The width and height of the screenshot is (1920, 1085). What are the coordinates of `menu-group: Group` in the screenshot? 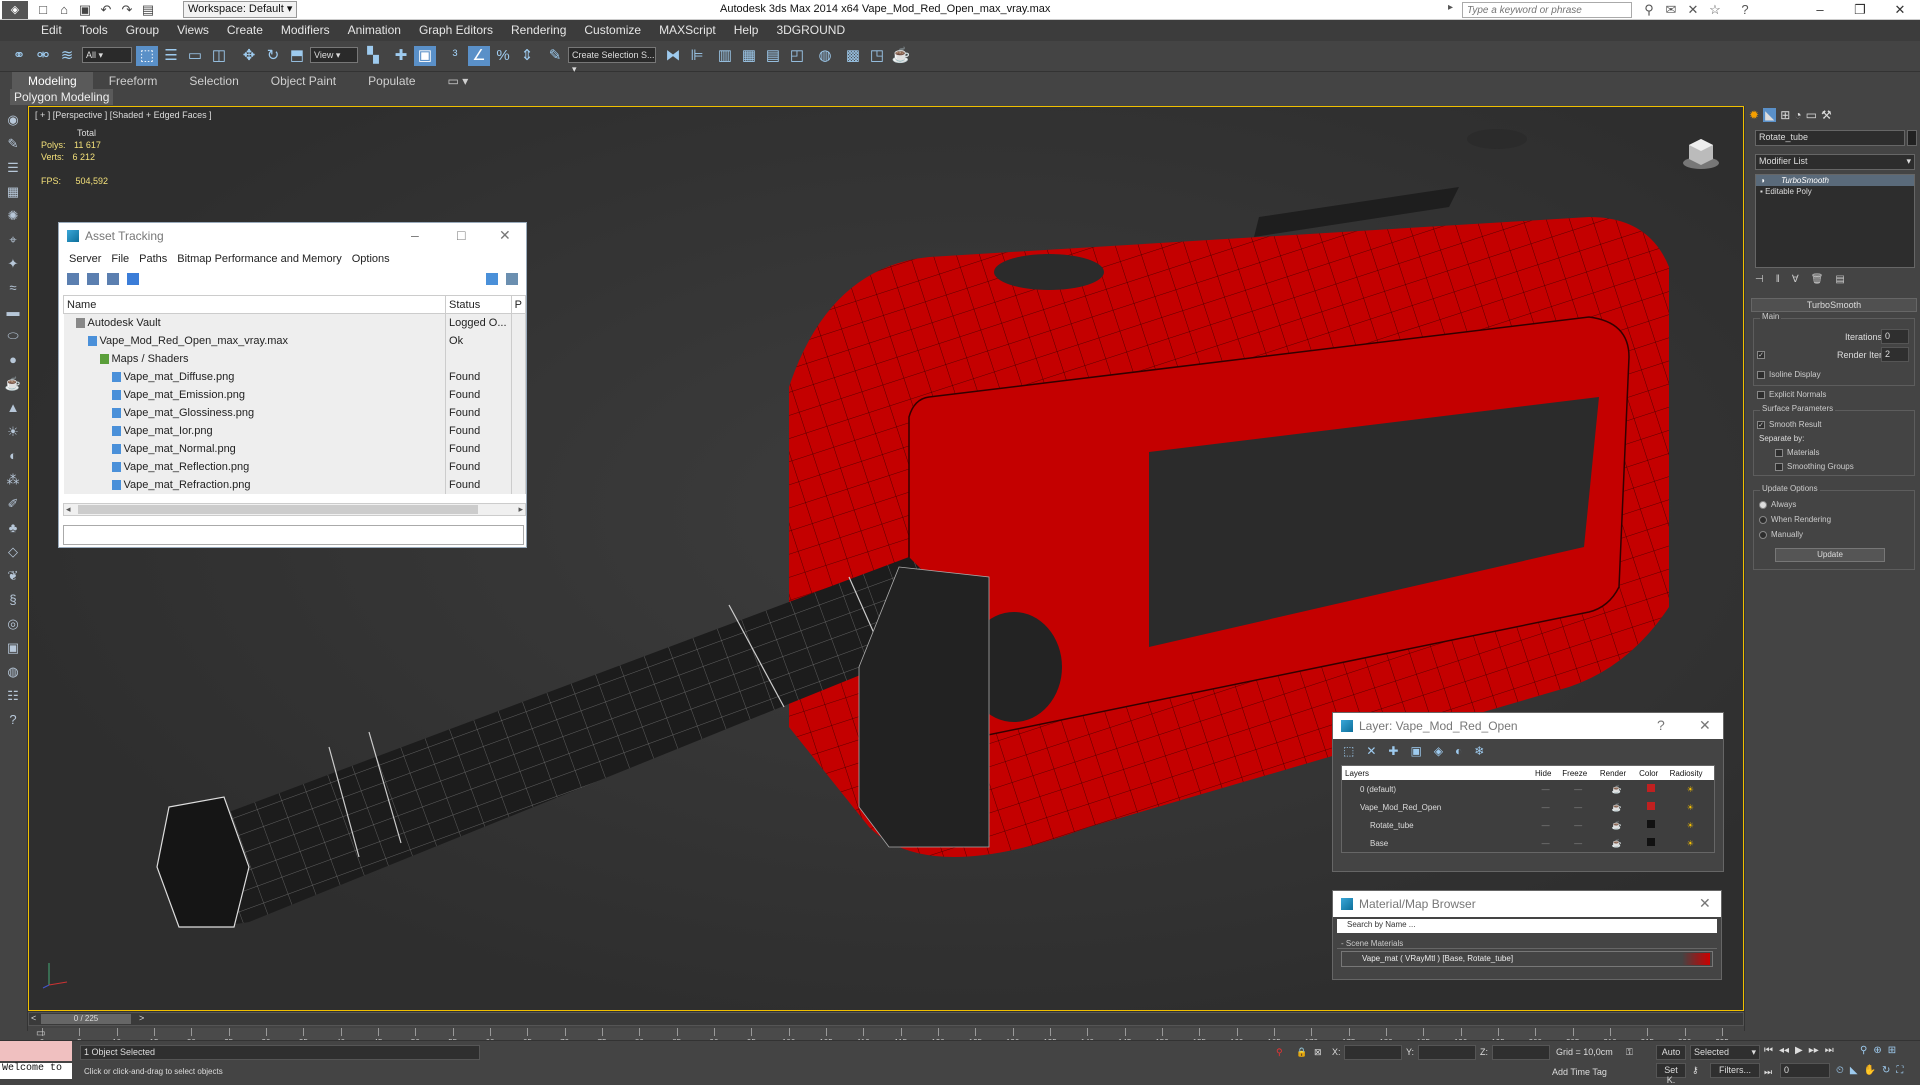 It's located at (142, 30).